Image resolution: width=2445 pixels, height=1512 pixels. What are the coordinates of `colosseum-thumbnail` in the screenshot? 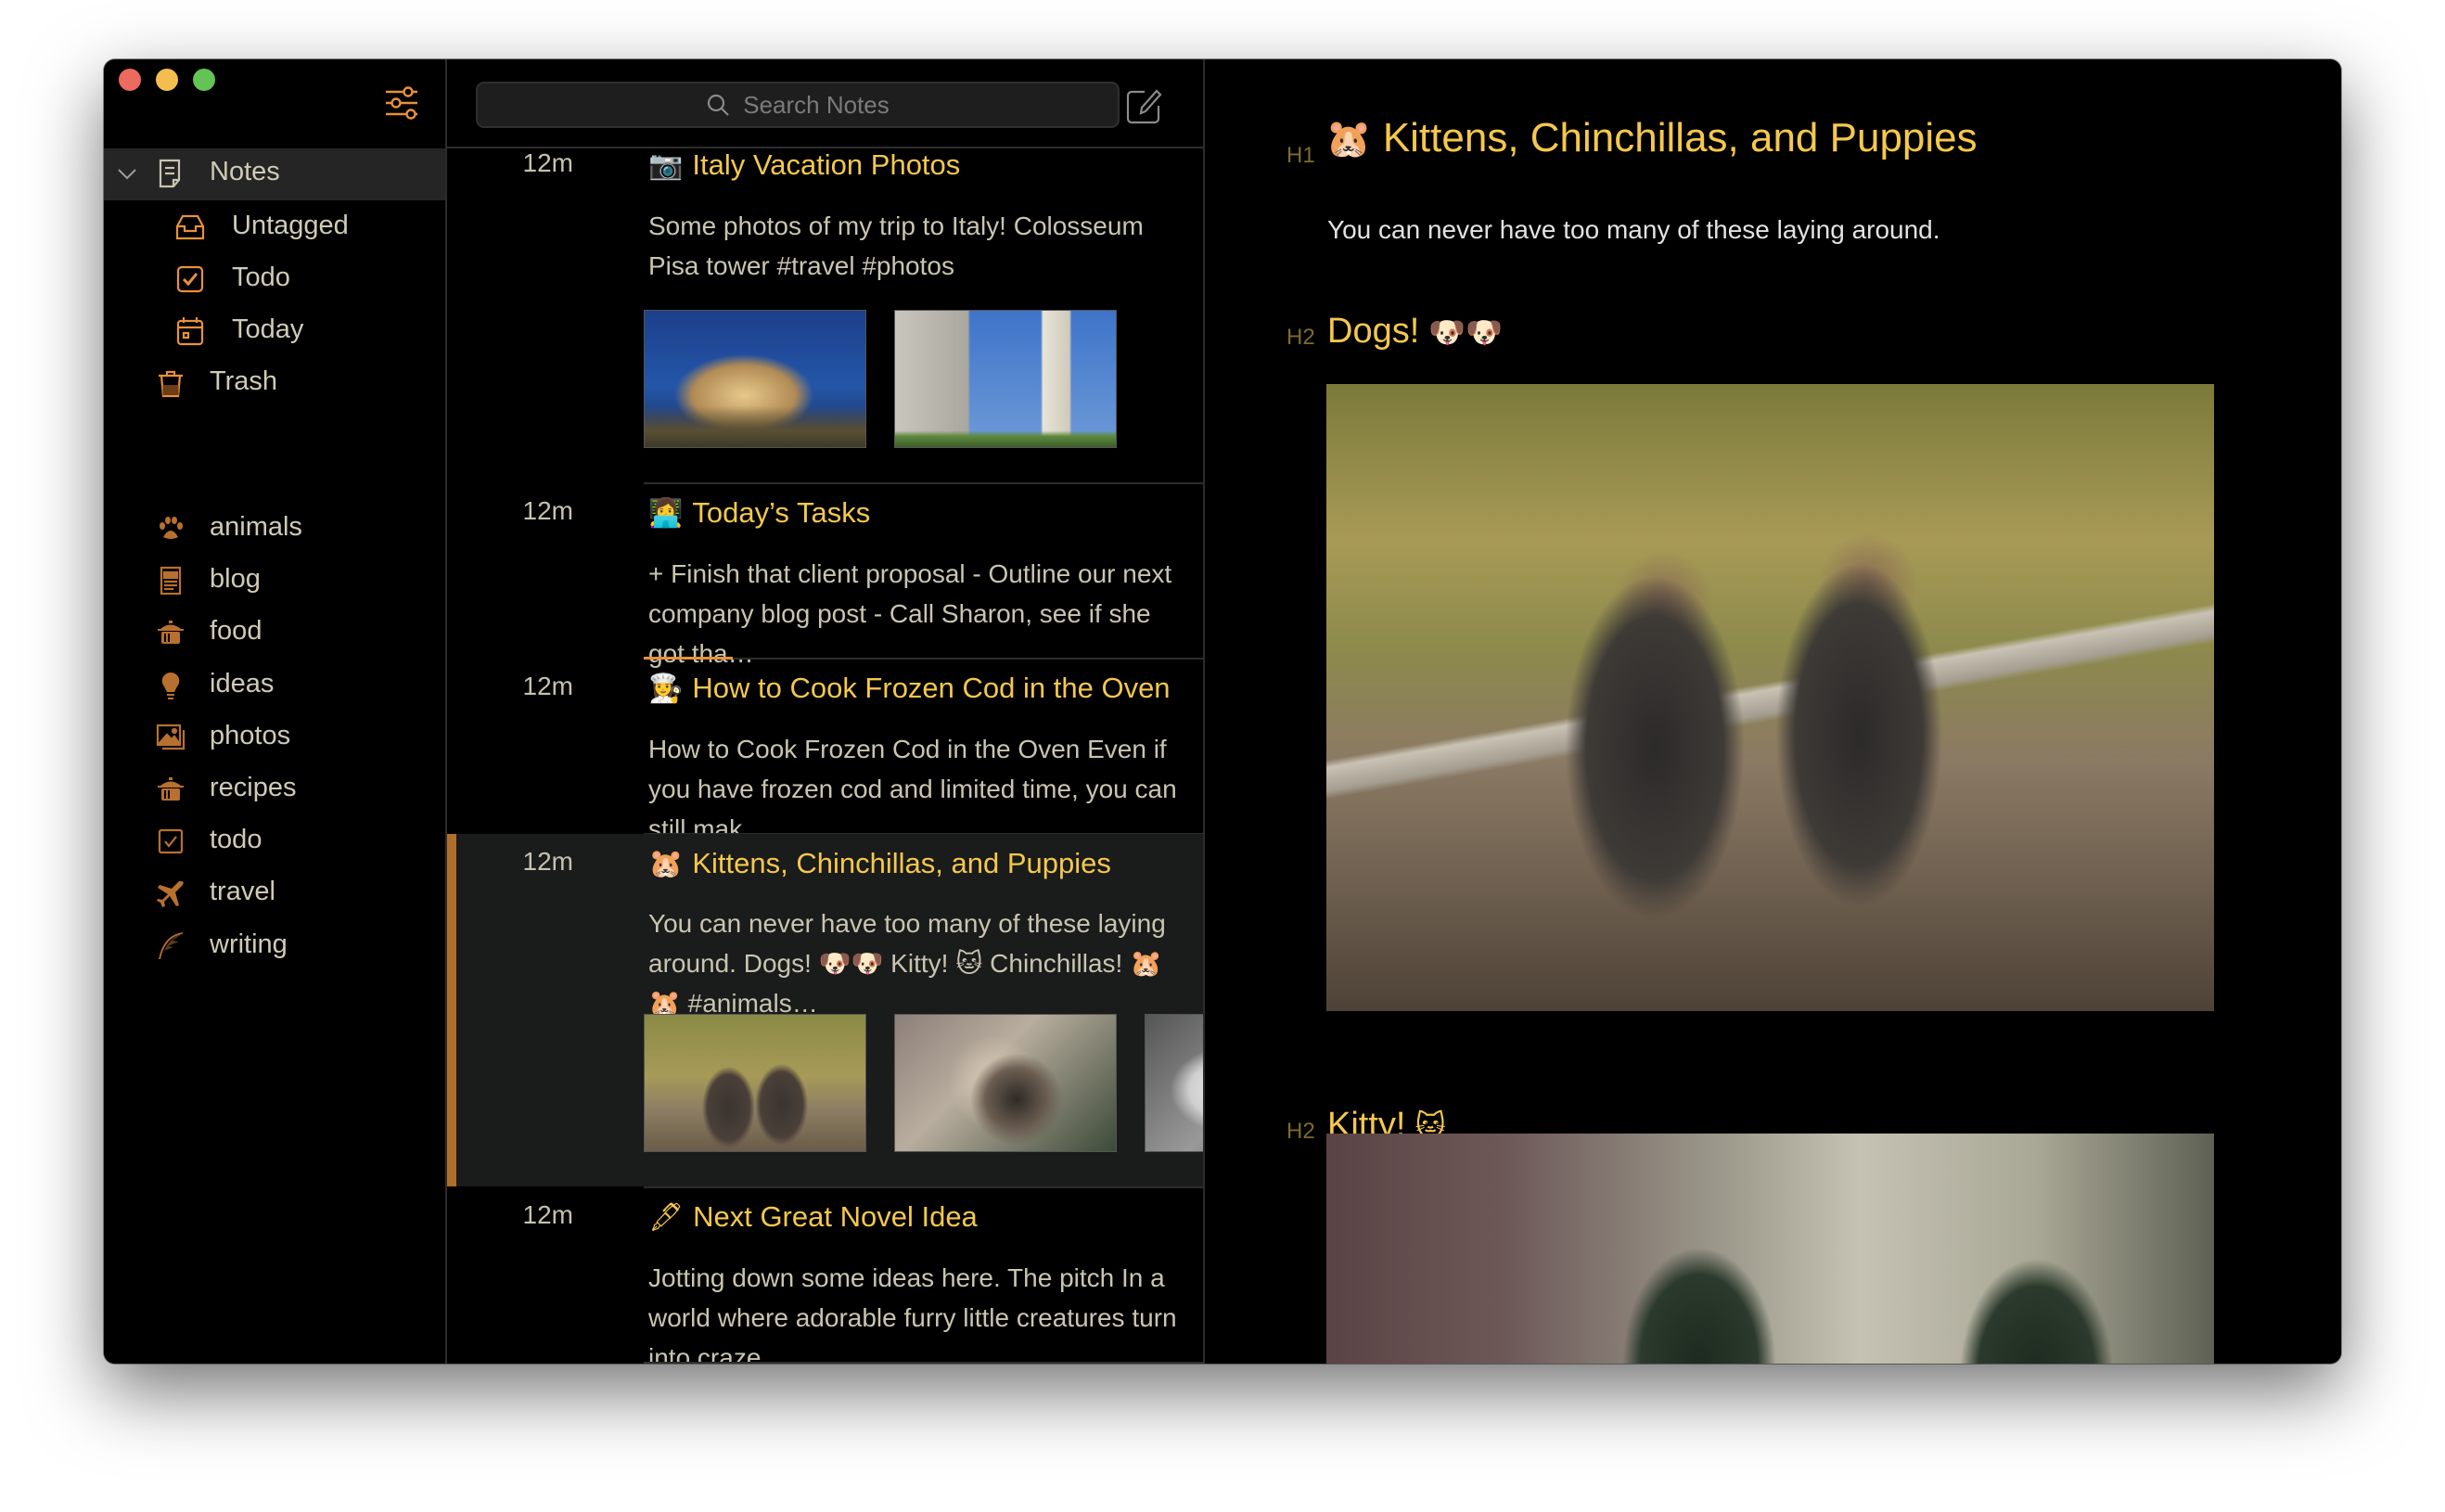 It's located at (755, 379).